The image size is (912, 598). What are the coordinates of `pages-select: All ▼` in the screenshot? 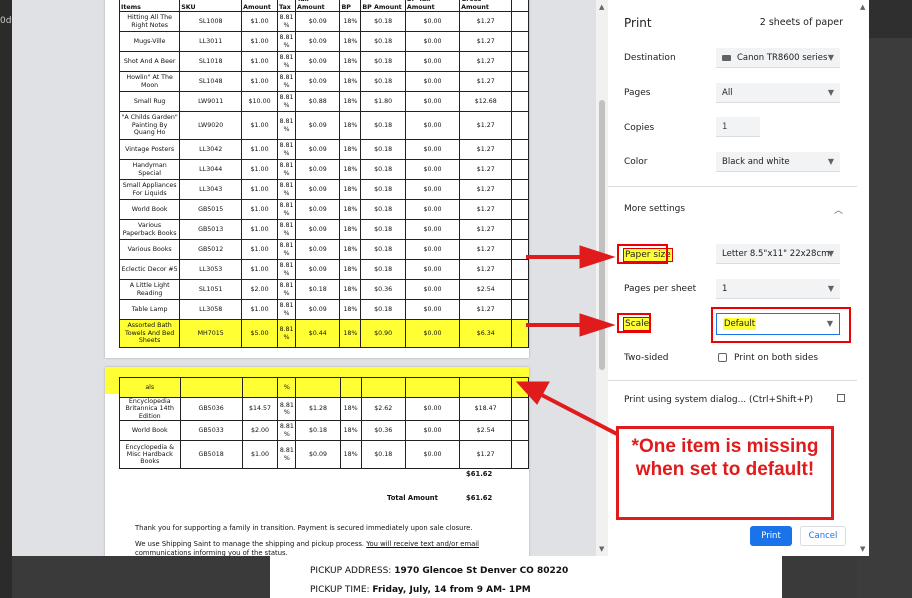 It's located at (778, 93).